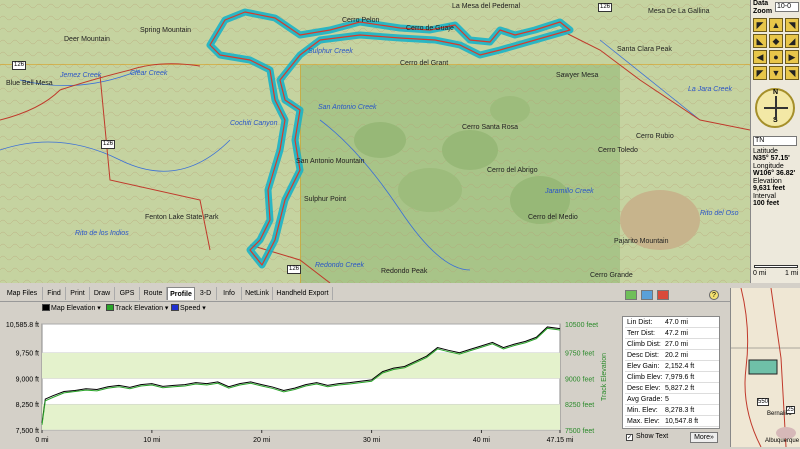  Describe the element at coordinates (206, 293) in the screenshot. I see `tab-3-d: 3-D` at that location.